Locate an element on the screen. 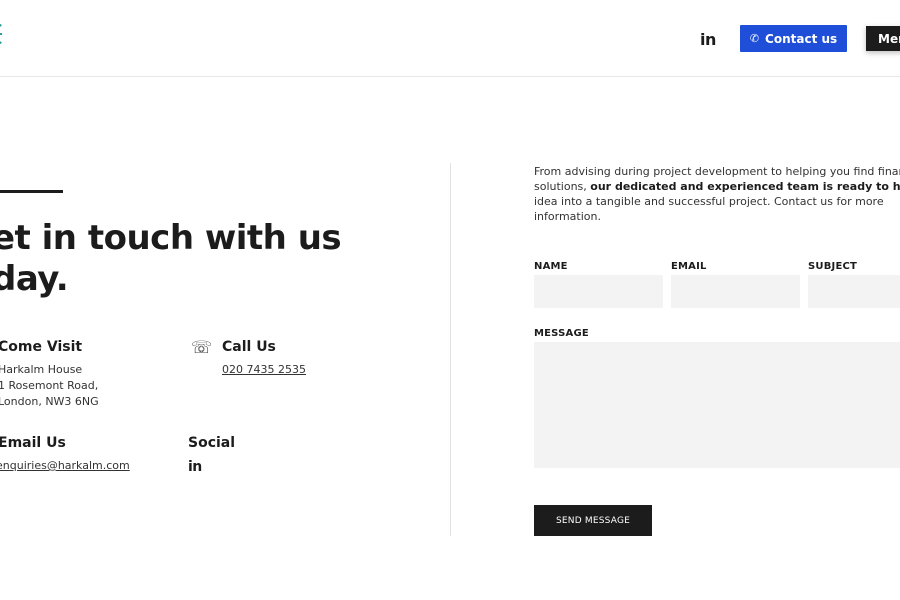 The image size is (900, 600). subject-label: SUBJECT is located at coordinates (833, 266).